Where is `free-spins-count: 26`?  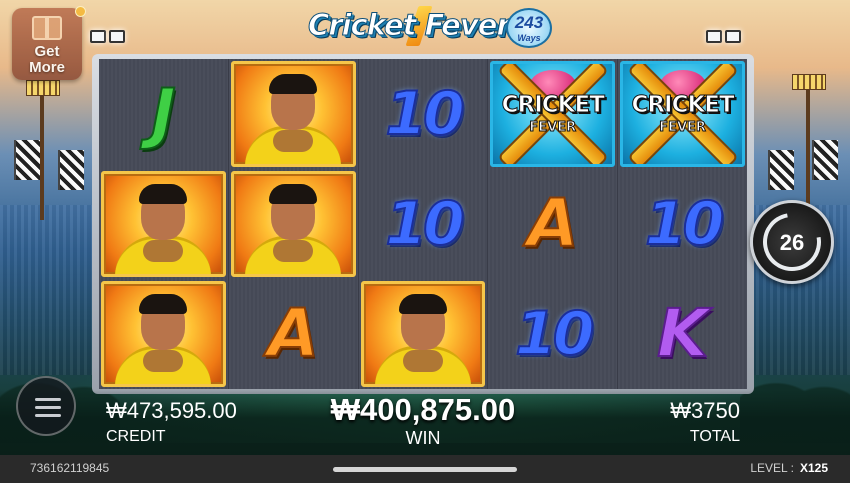
free-spins-count: 26 is located at coordinates (792, 242).